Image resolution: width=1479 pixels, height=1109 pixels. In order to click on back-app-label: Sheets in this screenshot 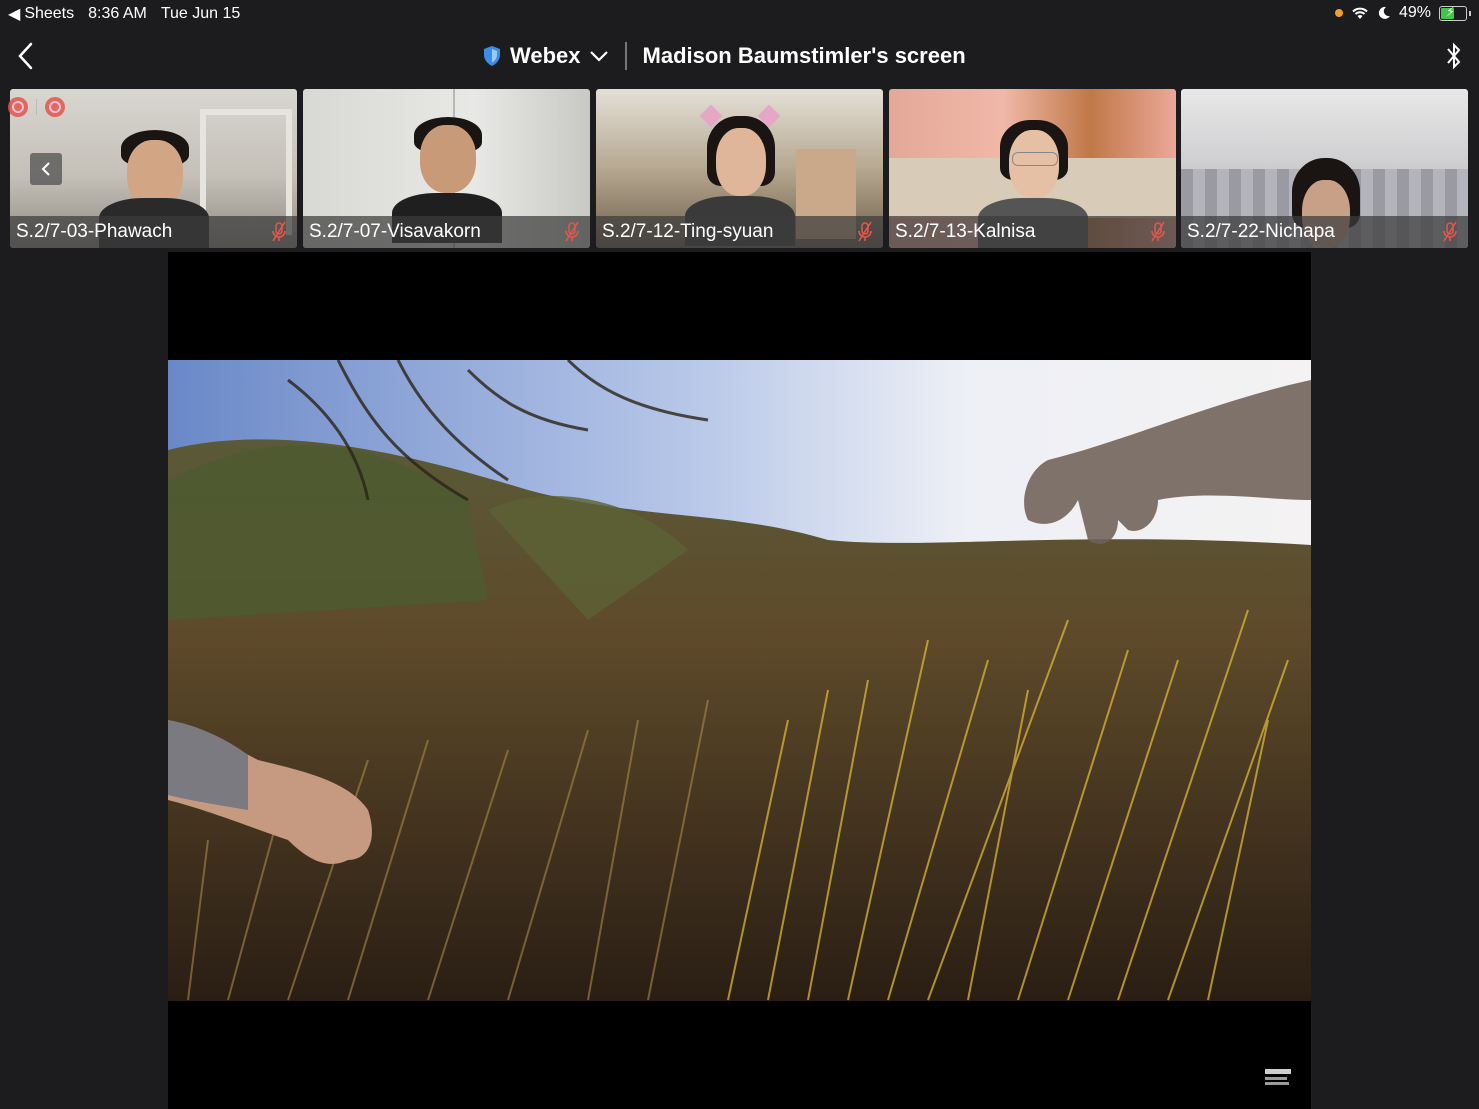, I will do `click(49, 13)`.